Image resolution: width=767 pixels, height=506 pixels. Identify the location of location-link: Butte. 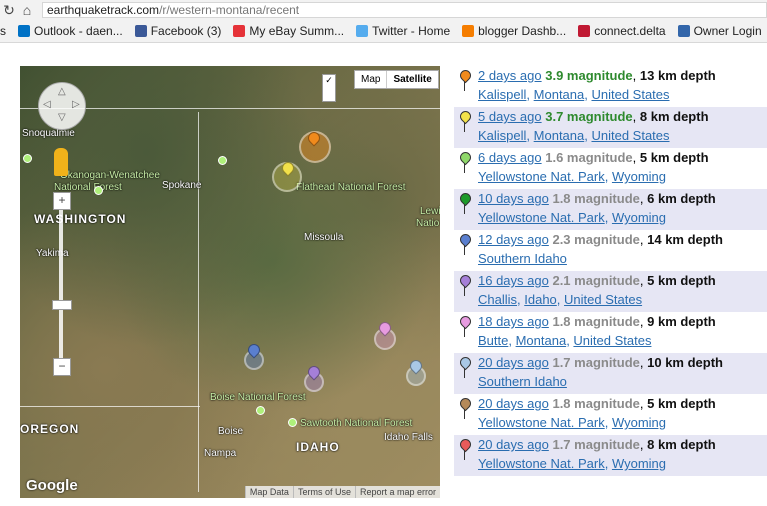
(493, 340).